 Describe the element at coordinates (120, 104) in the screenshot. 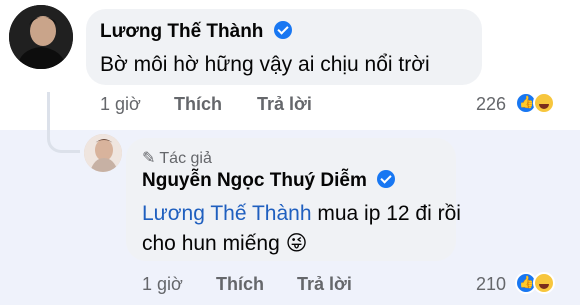

I see `comment-time: 1 giờ` at that location.